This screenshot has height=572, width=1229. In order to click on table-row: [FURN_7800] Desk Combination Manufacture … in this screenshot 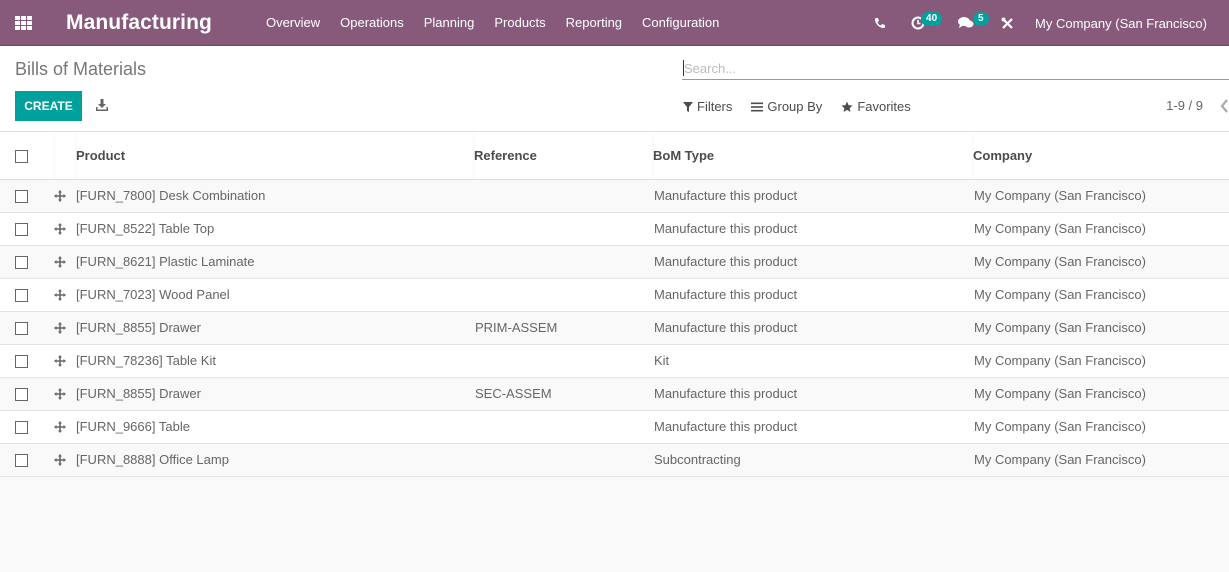, I will do `click(614, 195)`.